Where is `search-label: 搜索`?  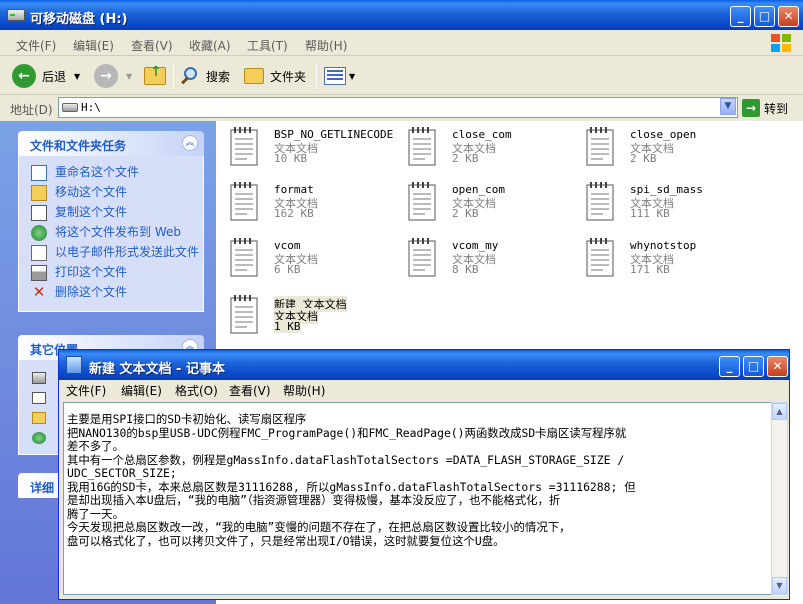
search-label: 搜索 is located at coordinates (218, 76).